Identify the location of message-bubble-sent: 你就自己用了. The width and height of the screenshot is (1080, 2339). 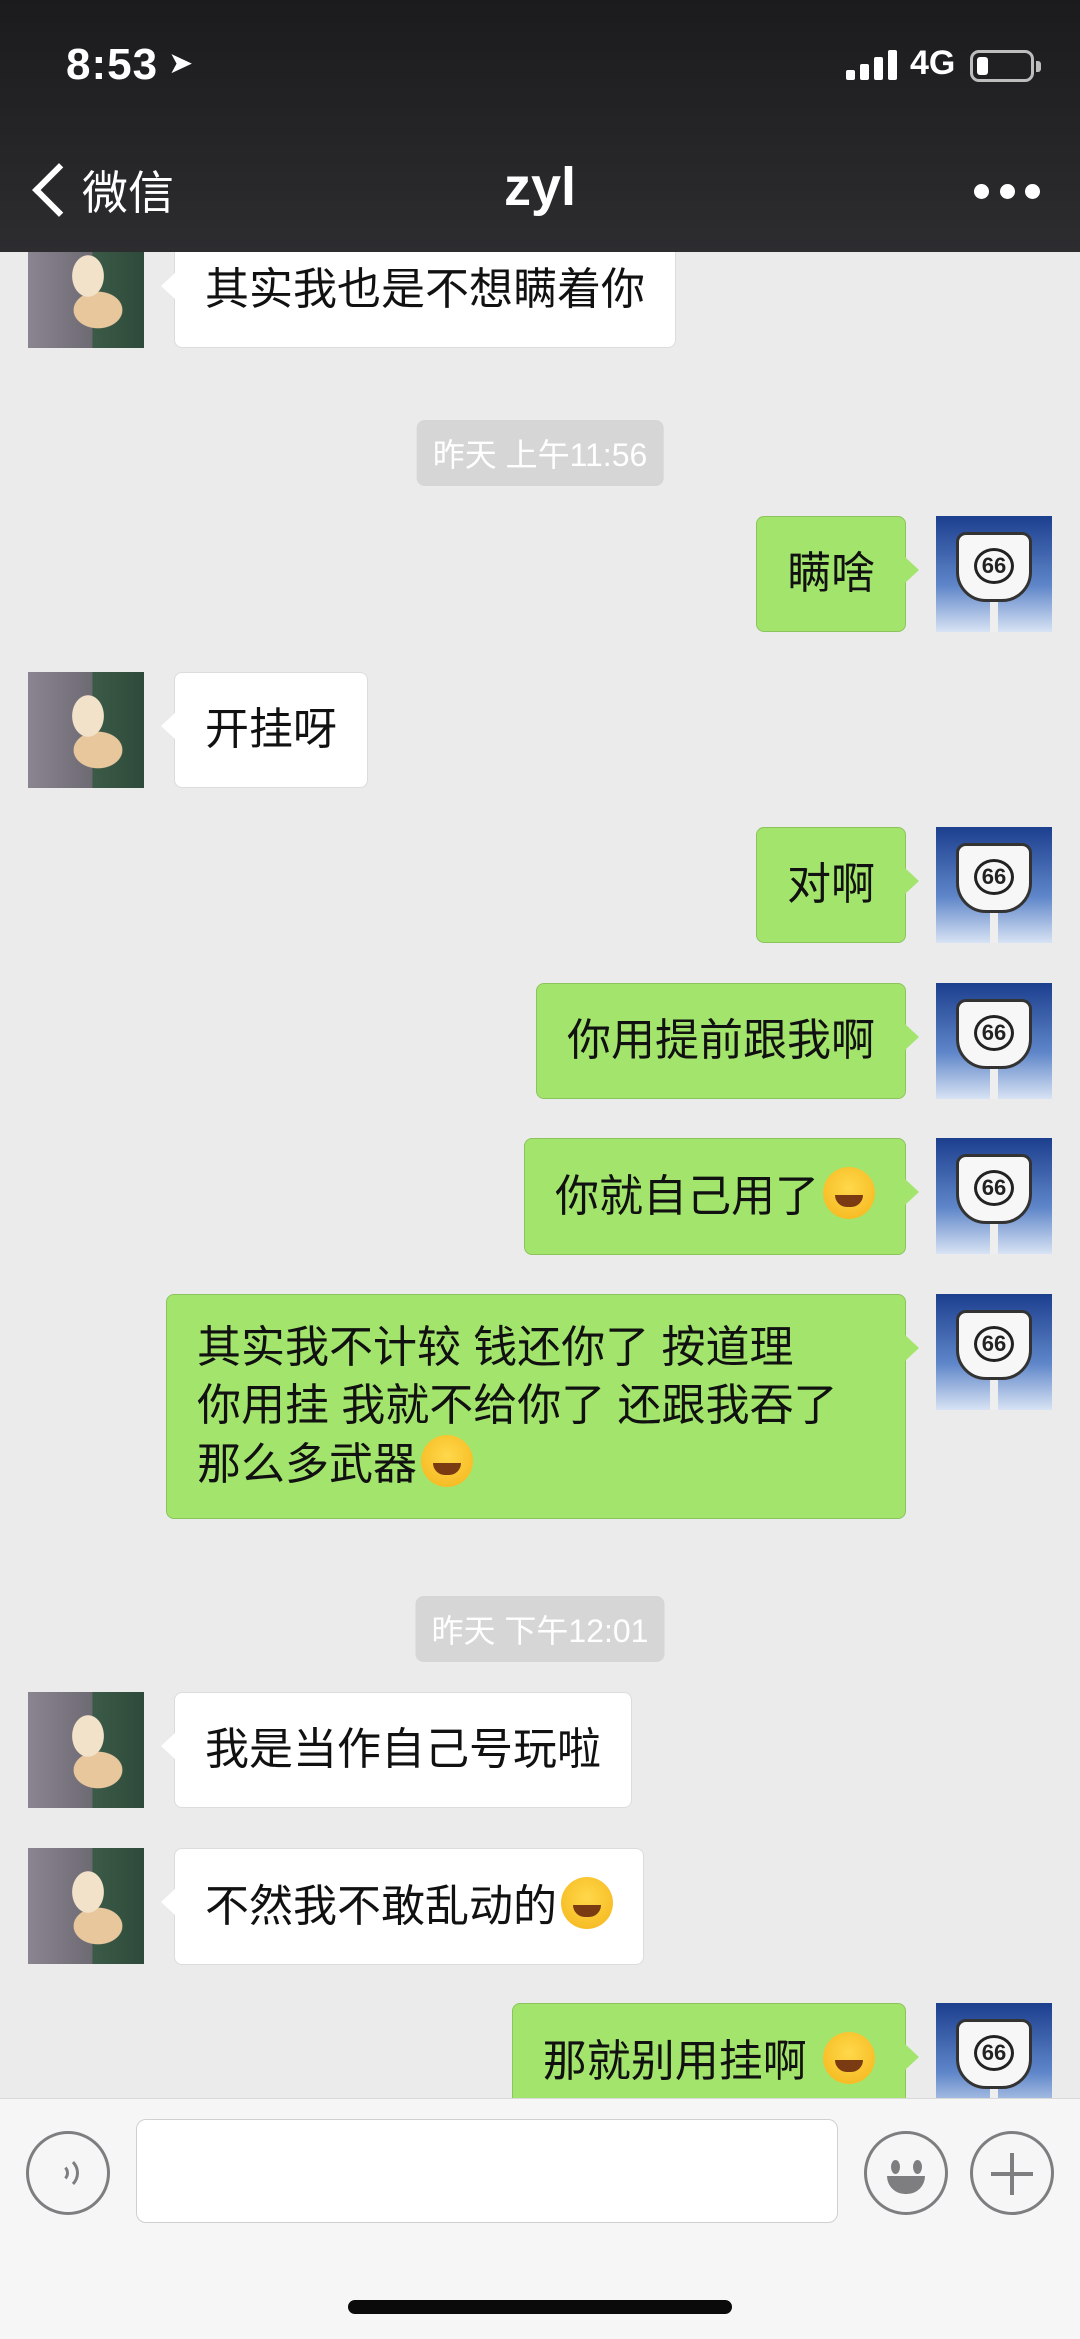
(721, 1196).